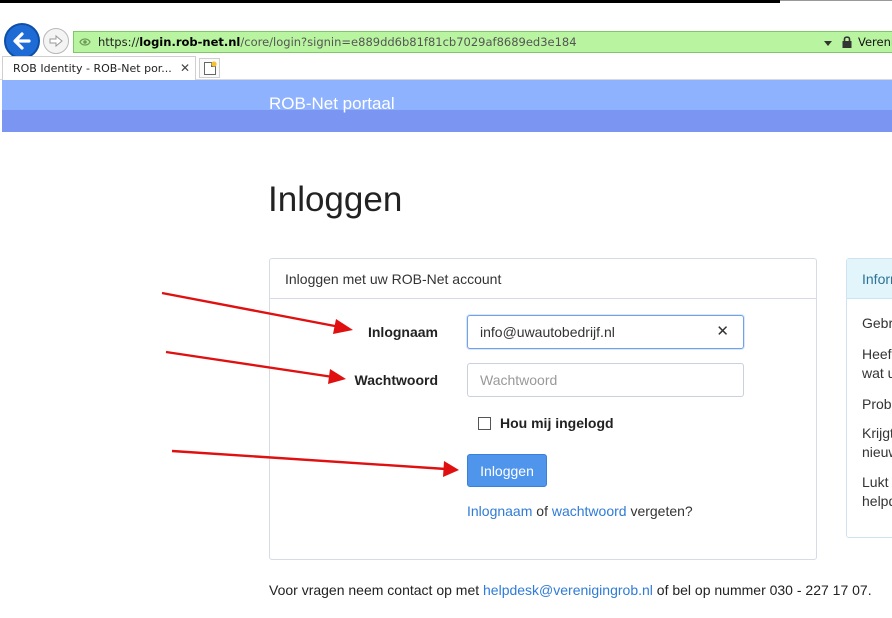  What do you see at coordinates (519, 380) in the screenshot?
I see `password-placeholder: Wachtwoord` at bounding box center [519, 380].